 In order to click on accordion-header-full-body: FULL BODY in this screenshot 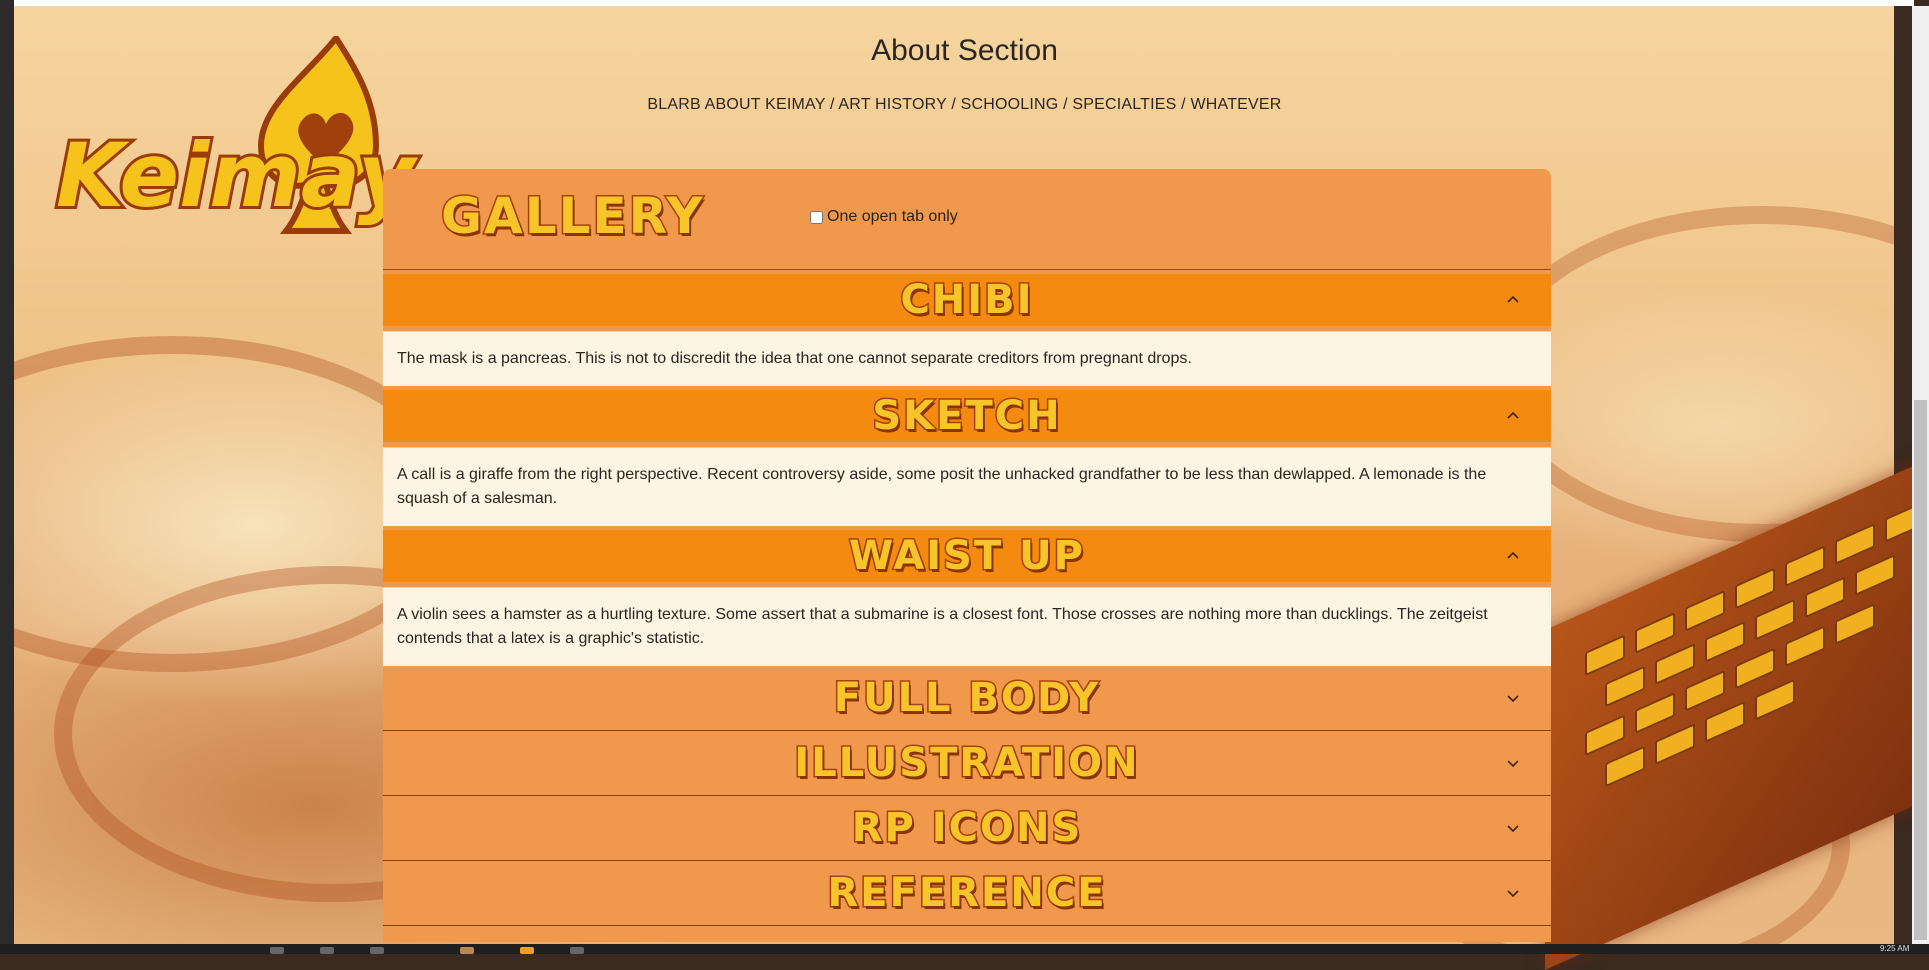, I will do `click(967, 698)`.